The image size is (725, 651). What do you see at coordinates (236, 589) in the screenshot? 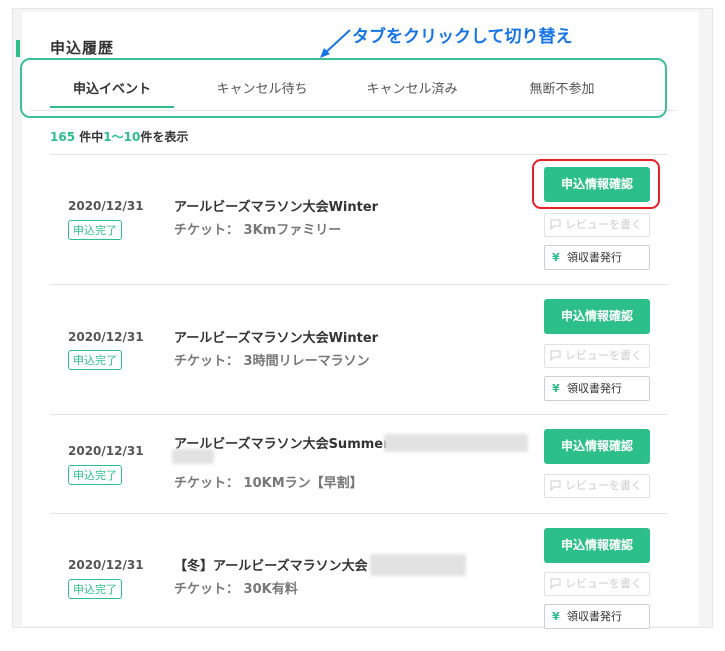
I see `ticket-info: チケット： 30K有料` at bounding box center [236, 589].